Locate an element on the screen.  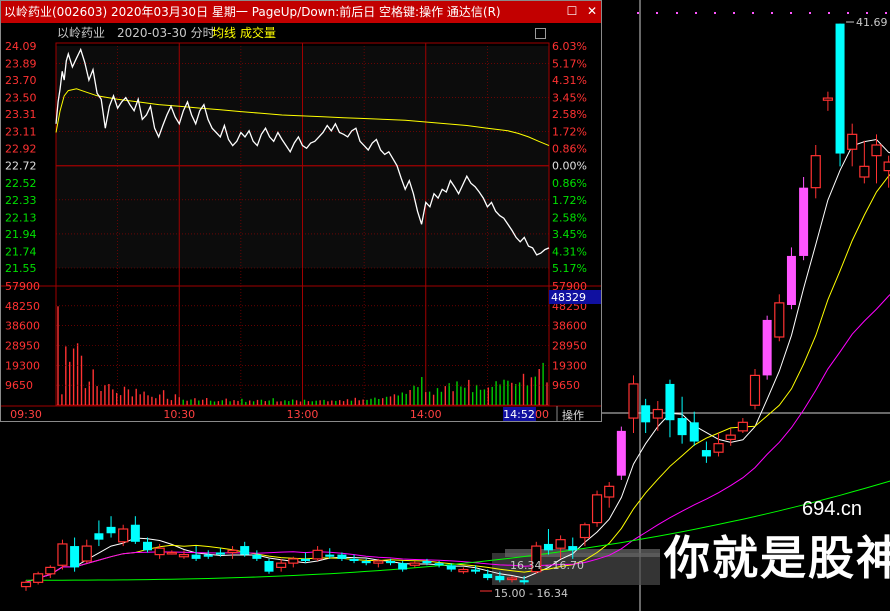
volume-axis-label: 48250 is located at coordinates (22, 306).